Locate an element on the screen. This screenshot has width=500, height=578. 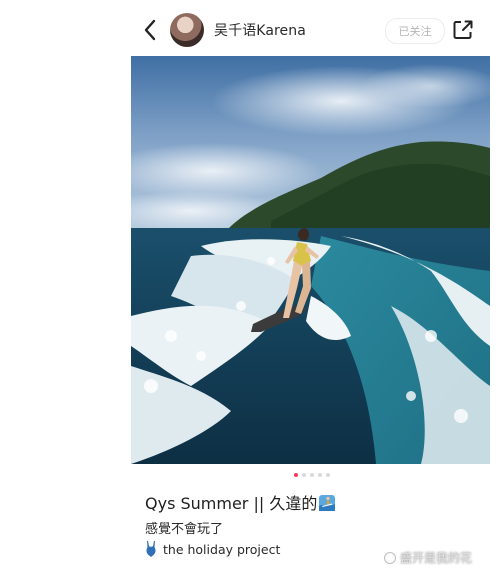
watermark-text: 盛开是我的花 is located at coordinates (436, 558).